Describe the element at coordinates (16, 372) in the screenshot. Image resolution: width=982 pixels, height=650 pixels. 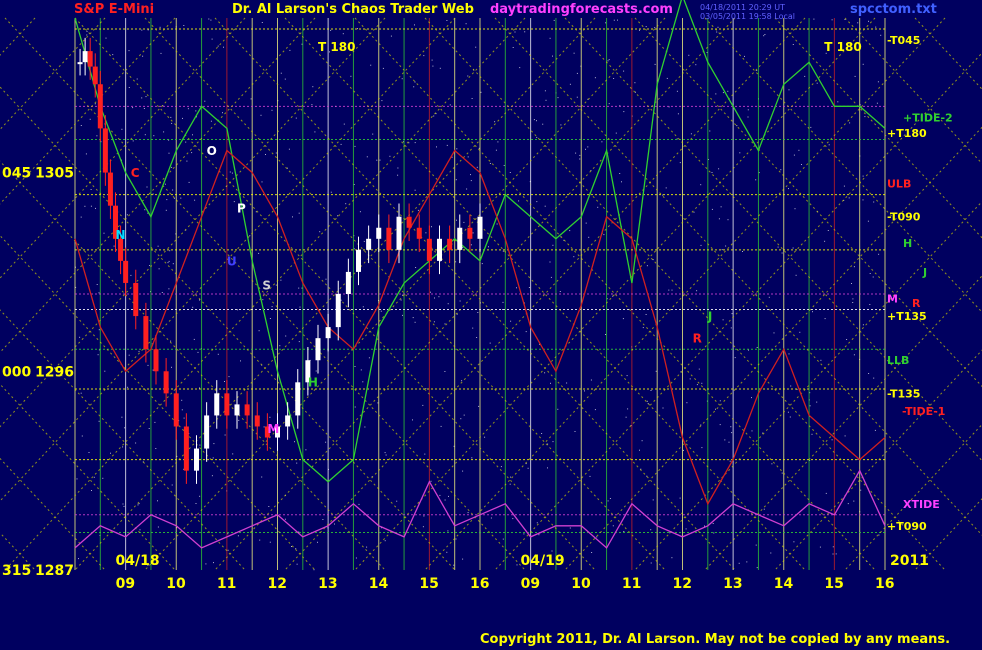
I see `y-label-angle: 000` at that location.